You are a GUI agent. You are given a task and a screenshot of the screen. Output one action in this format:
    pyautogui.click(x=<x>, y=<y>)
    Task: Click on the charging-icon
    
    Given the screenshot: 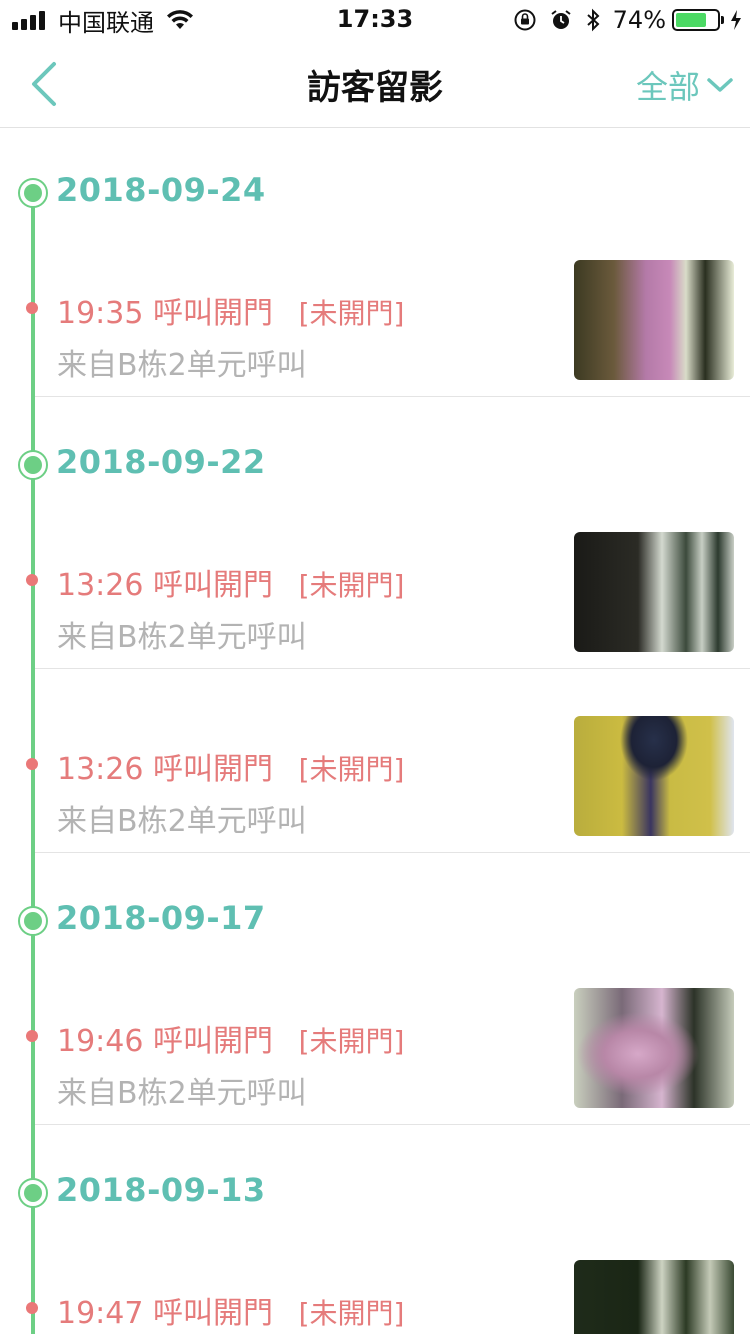 What is the action you would take?
    pyautogui.click(x=736, y=20)
    